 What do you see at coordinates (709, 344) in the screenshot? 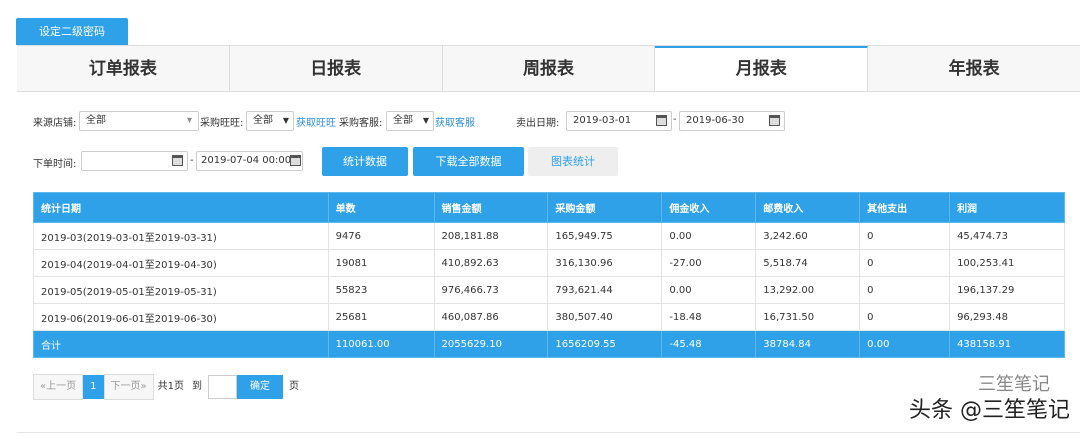
I see `total-cell: -45.48` at bounding box center [709, 344].